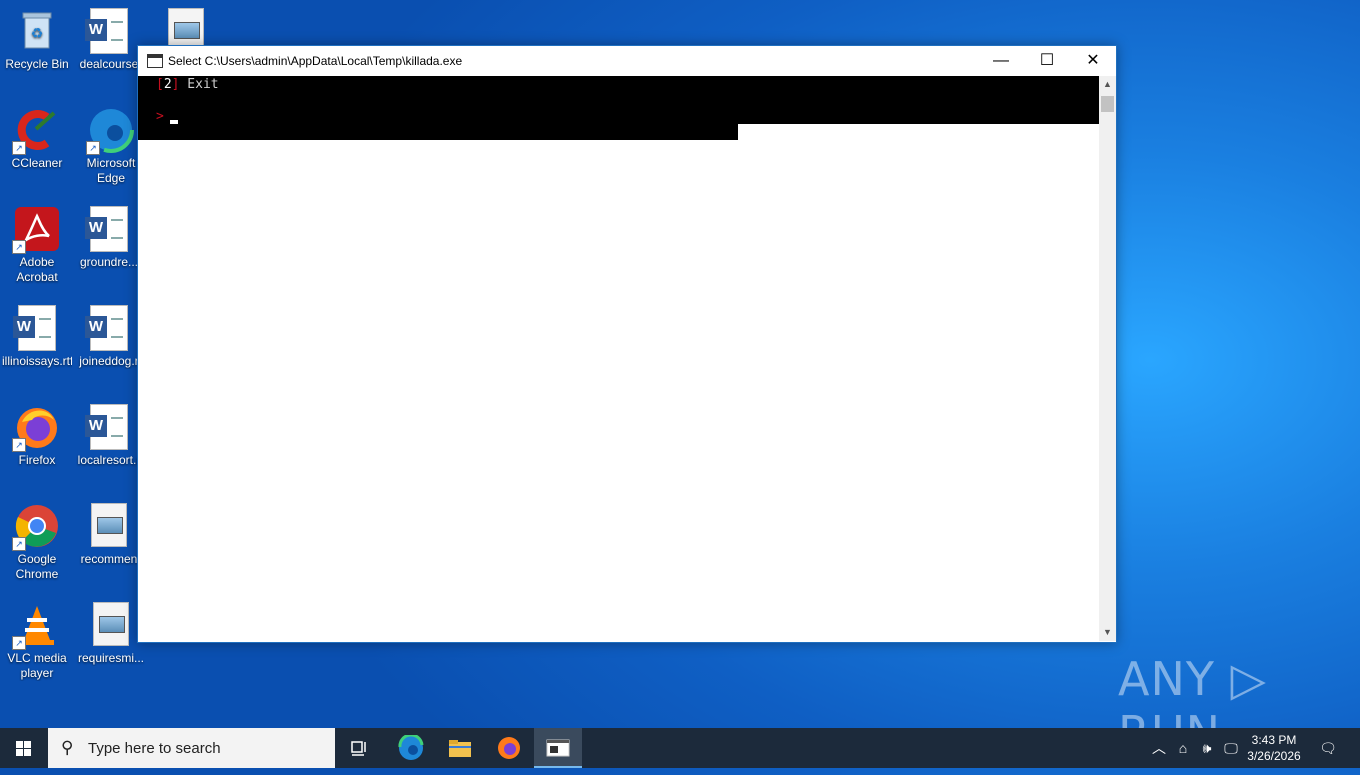  What do you see at coordinates (1274, 740) in the screenshot?
I see `clock-time: 3:43 PM` at bounding box center [1274, 740].